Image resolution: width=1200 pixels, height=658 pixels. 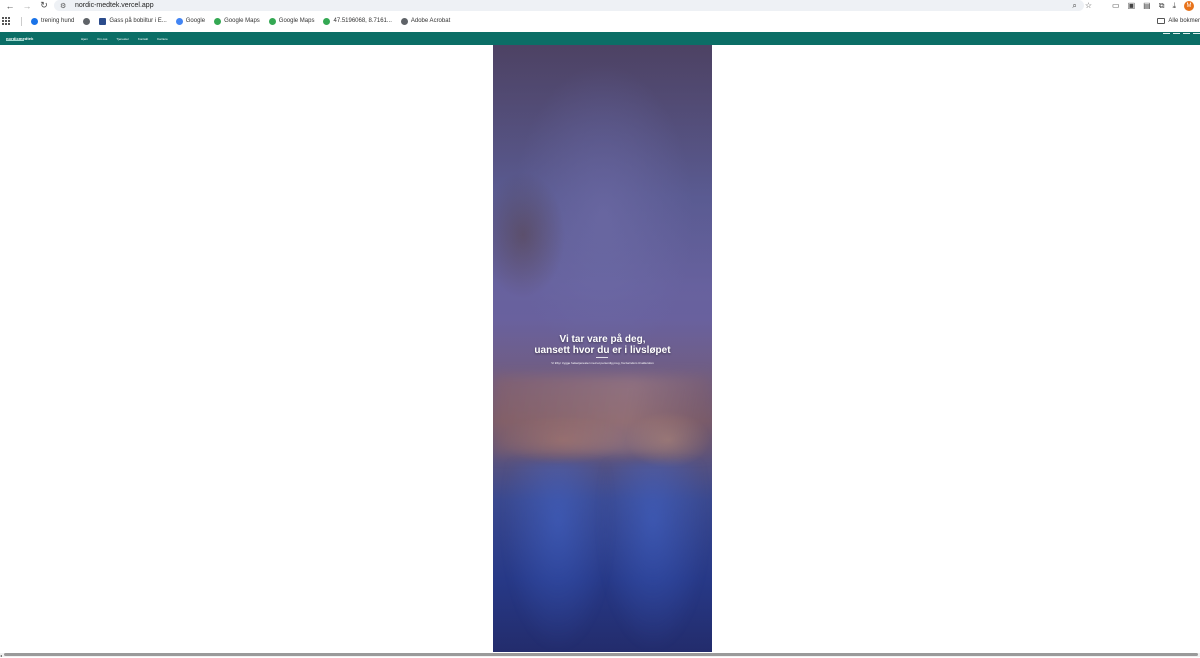 What do you see at coordinates (1178, 21) in the screenshot?
I see `all-bookmarks: Alle bokmer` at bounding box center [1178, 21].